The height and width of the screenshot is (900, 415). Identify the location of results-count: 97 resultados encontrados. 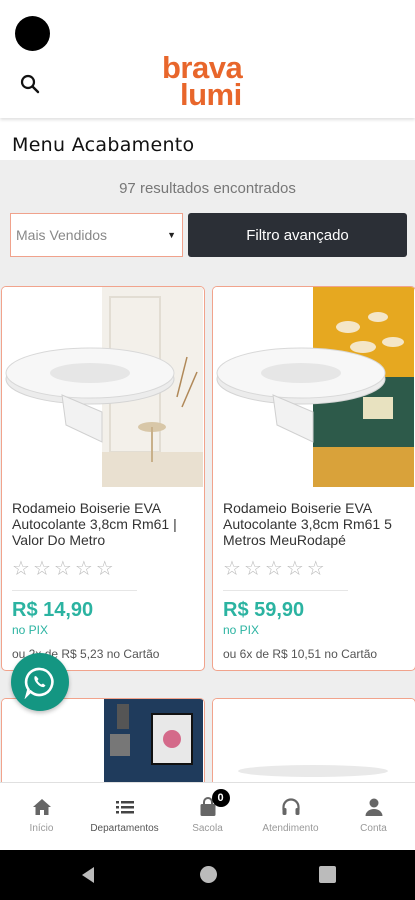
(207, 188).